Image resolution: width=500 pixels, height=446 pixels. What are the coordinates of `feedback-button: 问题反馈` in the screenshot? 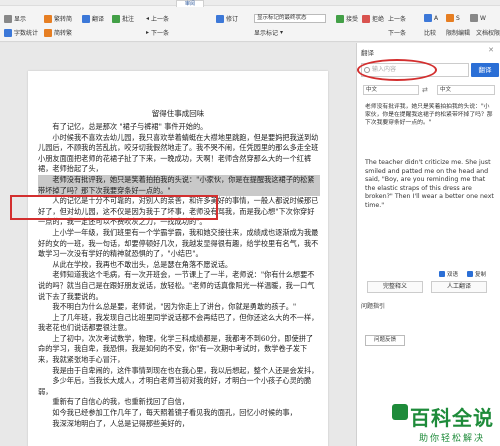 It's located at (385, 340).